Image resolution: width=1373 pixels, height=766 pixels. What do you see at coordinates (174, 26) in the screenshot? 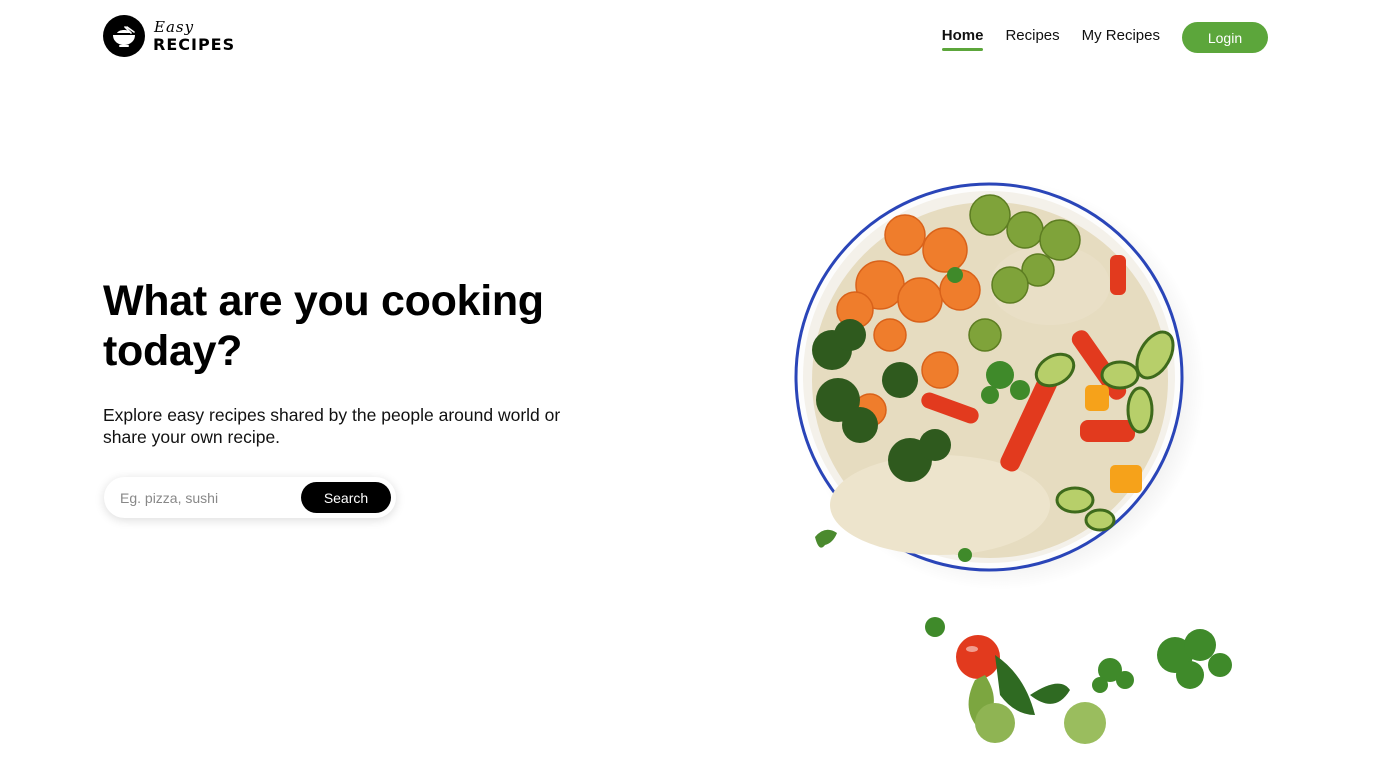
I see `logo-text-top: Easy` at bounding box center [174, 26].